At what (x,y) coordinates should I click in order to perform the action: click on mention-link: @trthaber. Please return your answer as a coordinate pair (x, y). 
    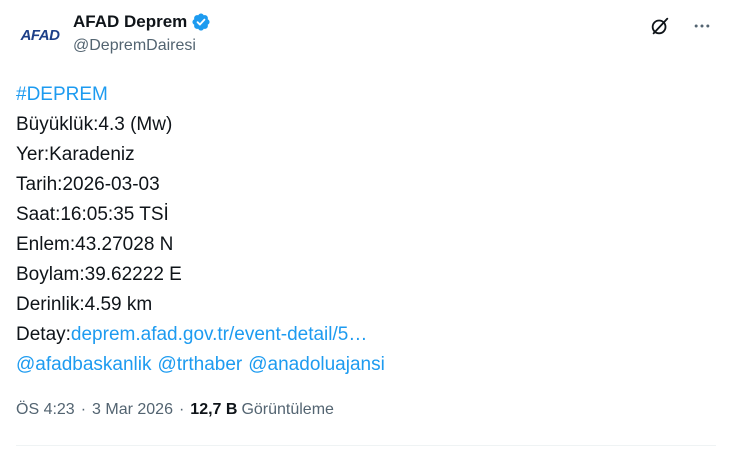
    Looking at the image, I should click on (199, 364).